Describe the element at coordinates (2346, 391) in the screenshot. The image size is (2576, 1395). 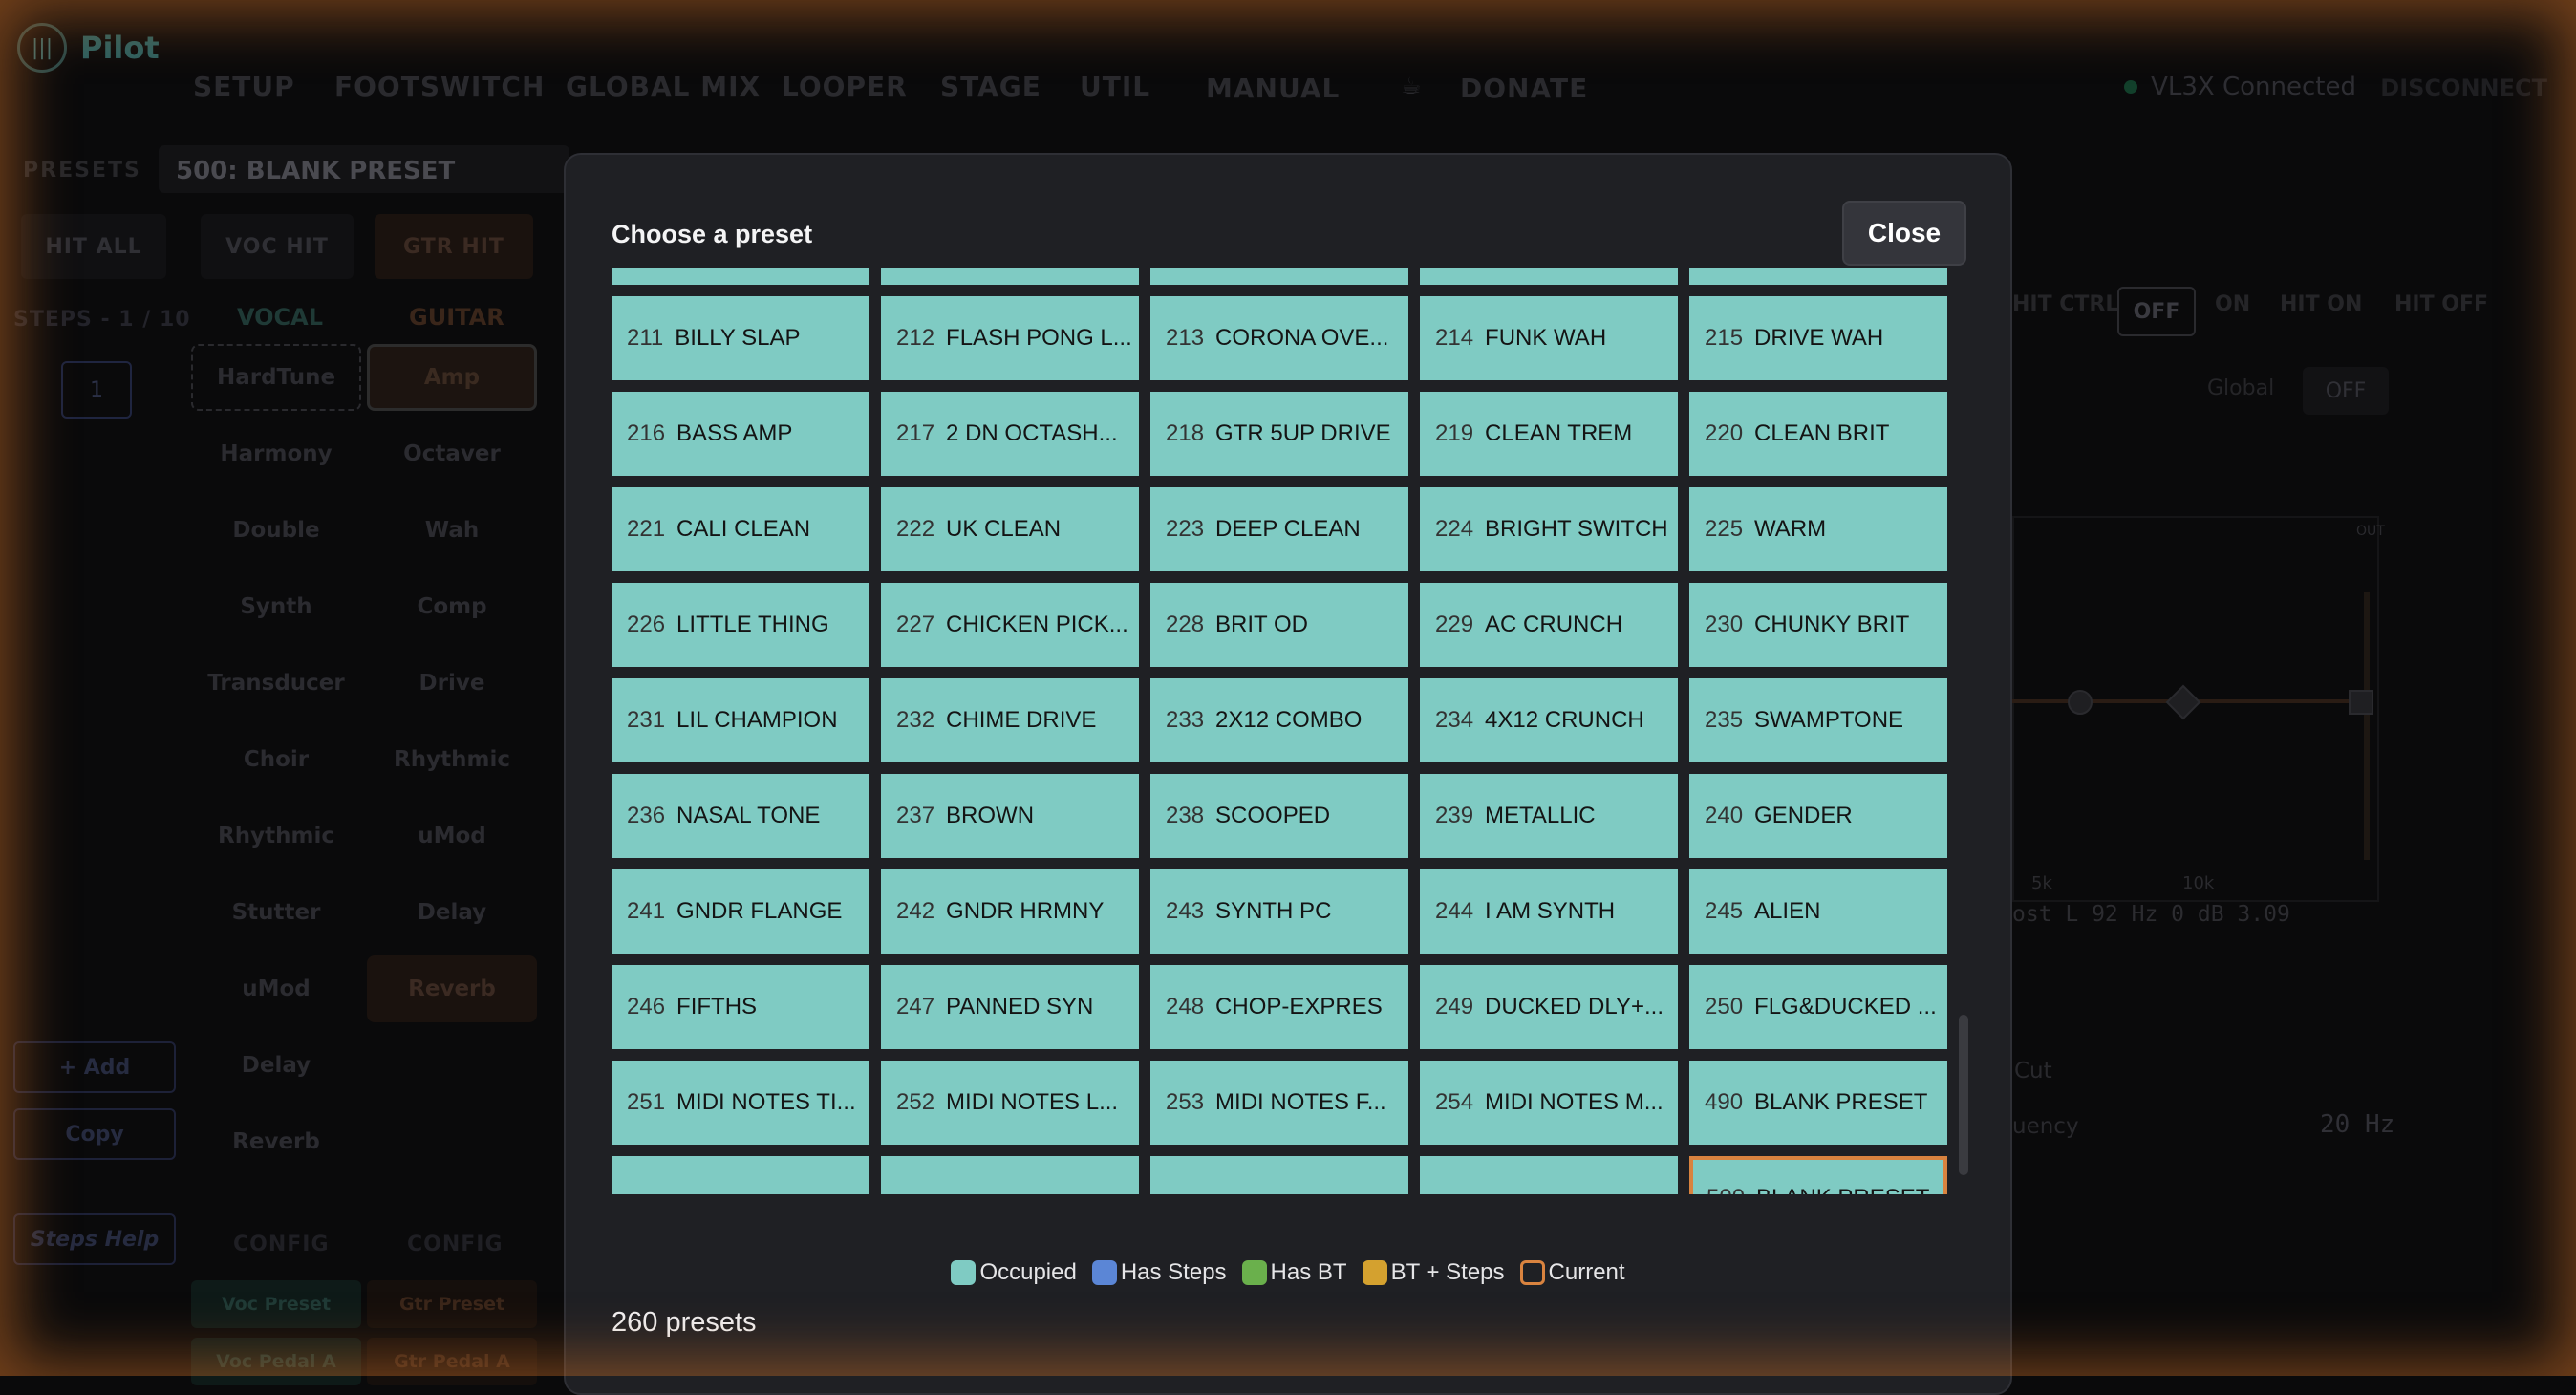
I see `global-toggle: OFF` at that location.